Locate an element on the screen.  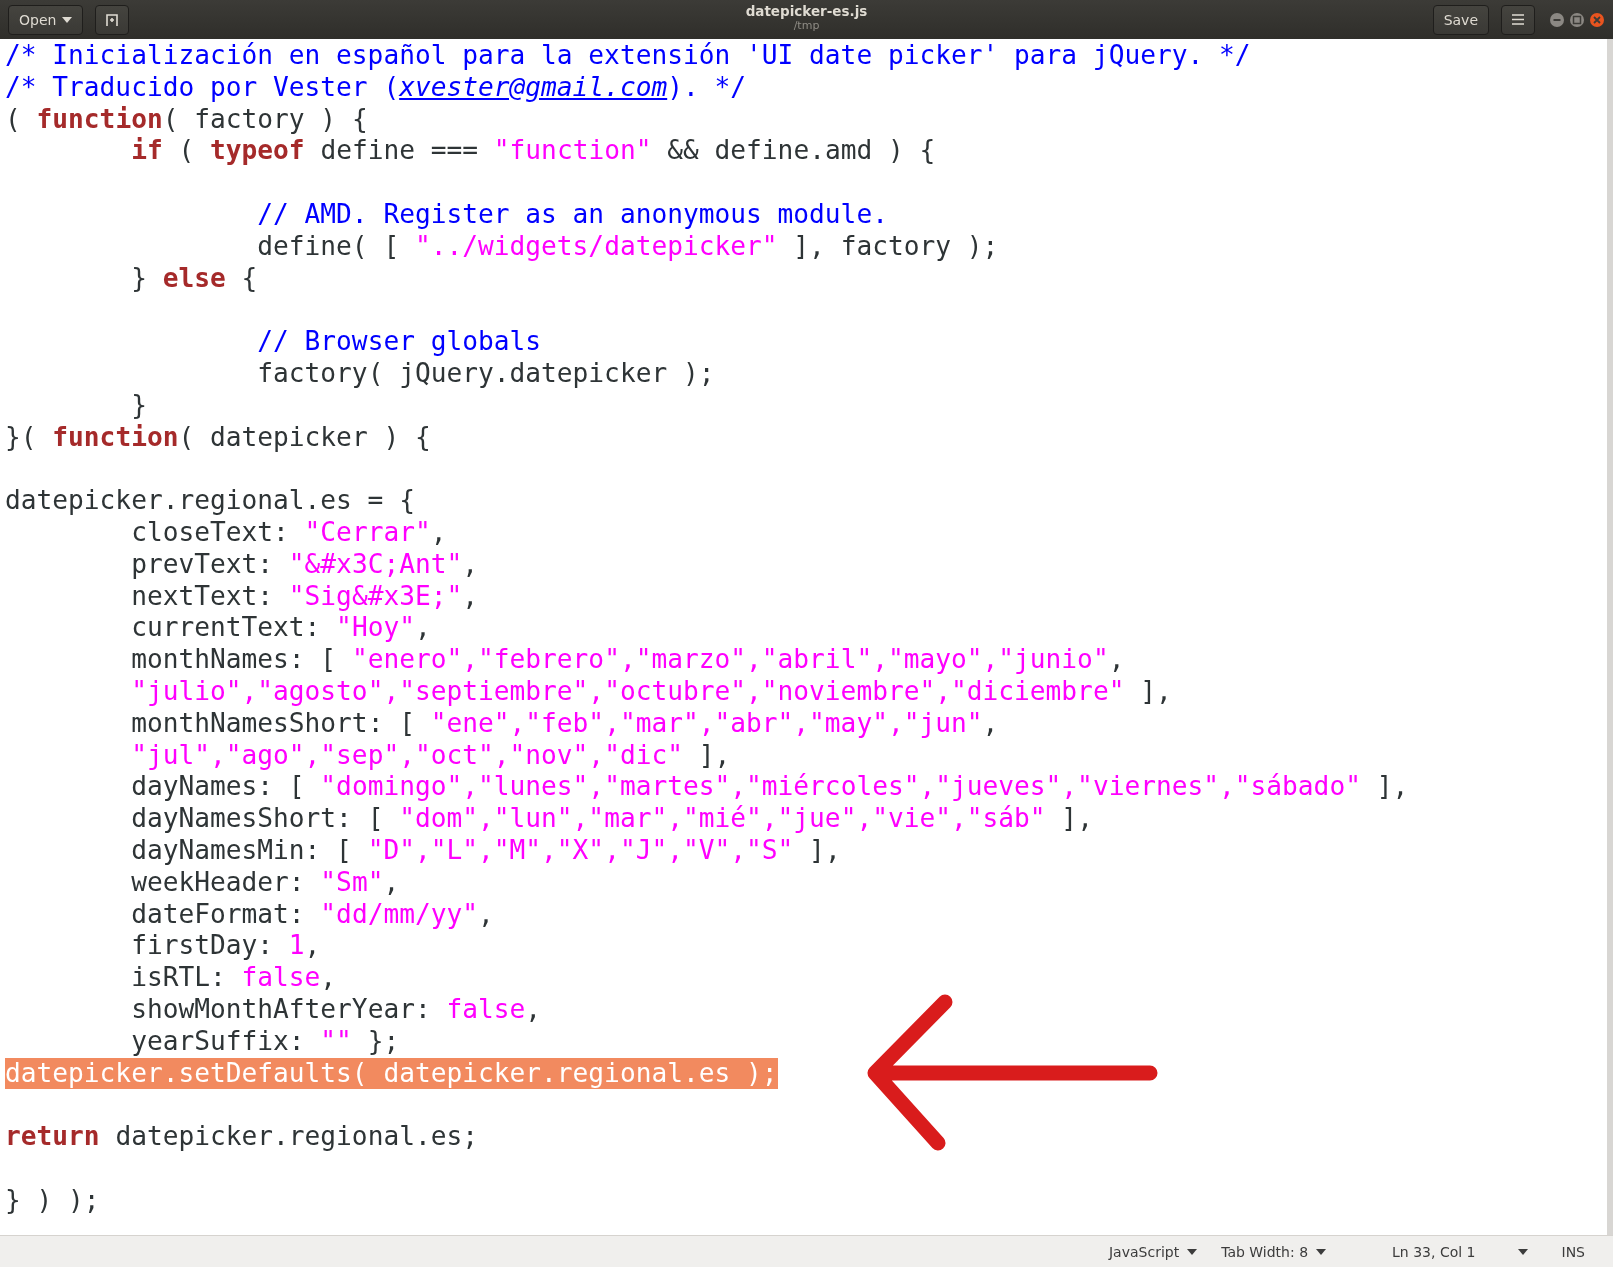
menu-button is located at coordinates (1518, 19).